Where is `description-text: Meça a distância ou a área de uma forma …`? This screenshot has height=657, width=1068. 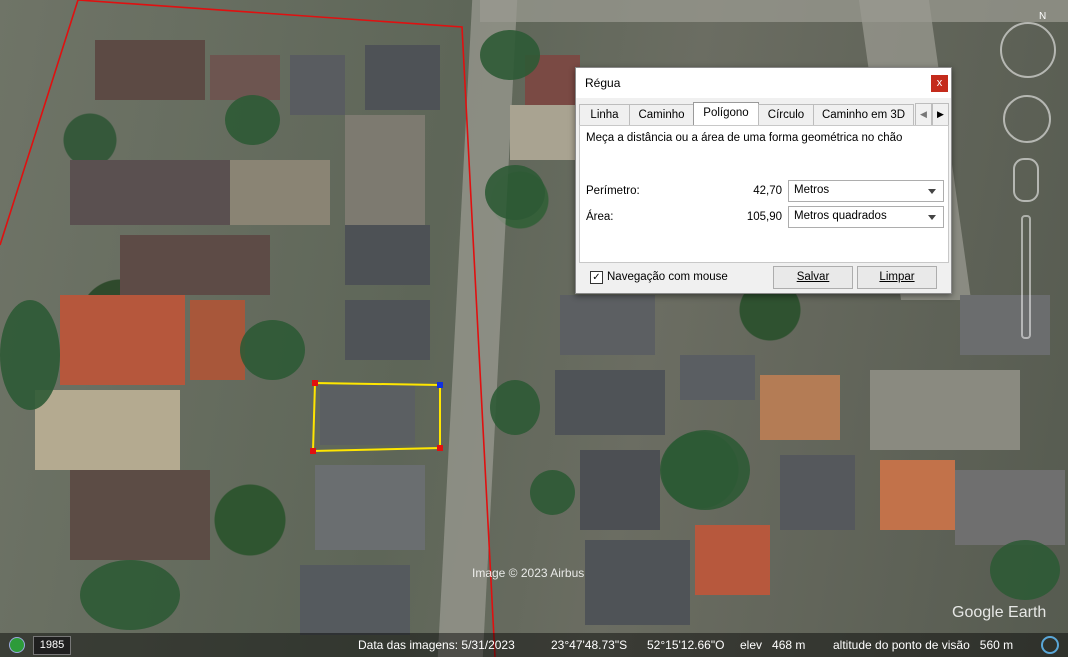
description-text: Meça a distância ou a área de uma forma … is located at coordinates (744, 138).